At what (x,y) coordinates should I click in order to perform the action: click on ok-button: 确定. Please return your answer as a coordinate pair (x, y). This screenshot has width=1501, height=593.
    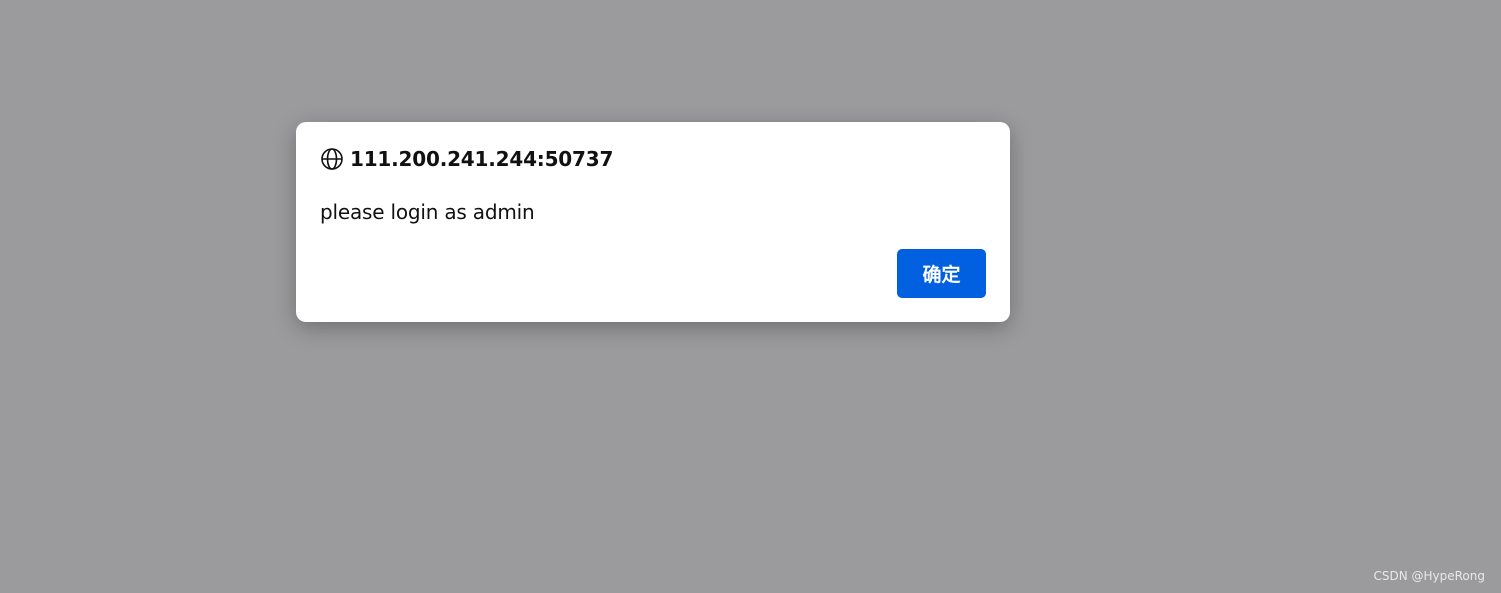
    Looking at the image, I should click on (941, 273).